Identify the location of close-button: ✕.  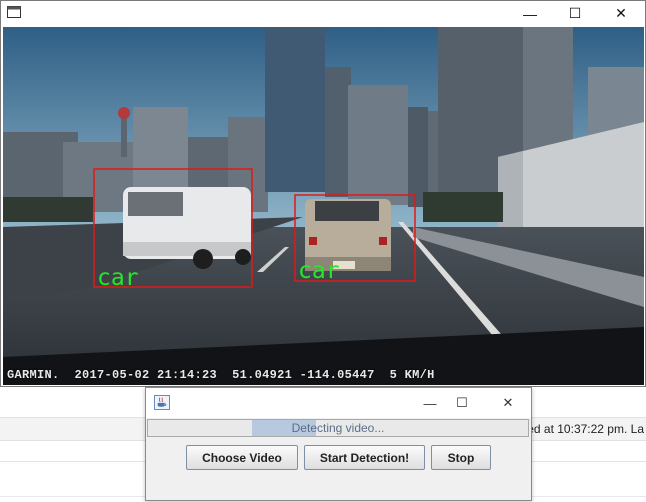
(621, 13).